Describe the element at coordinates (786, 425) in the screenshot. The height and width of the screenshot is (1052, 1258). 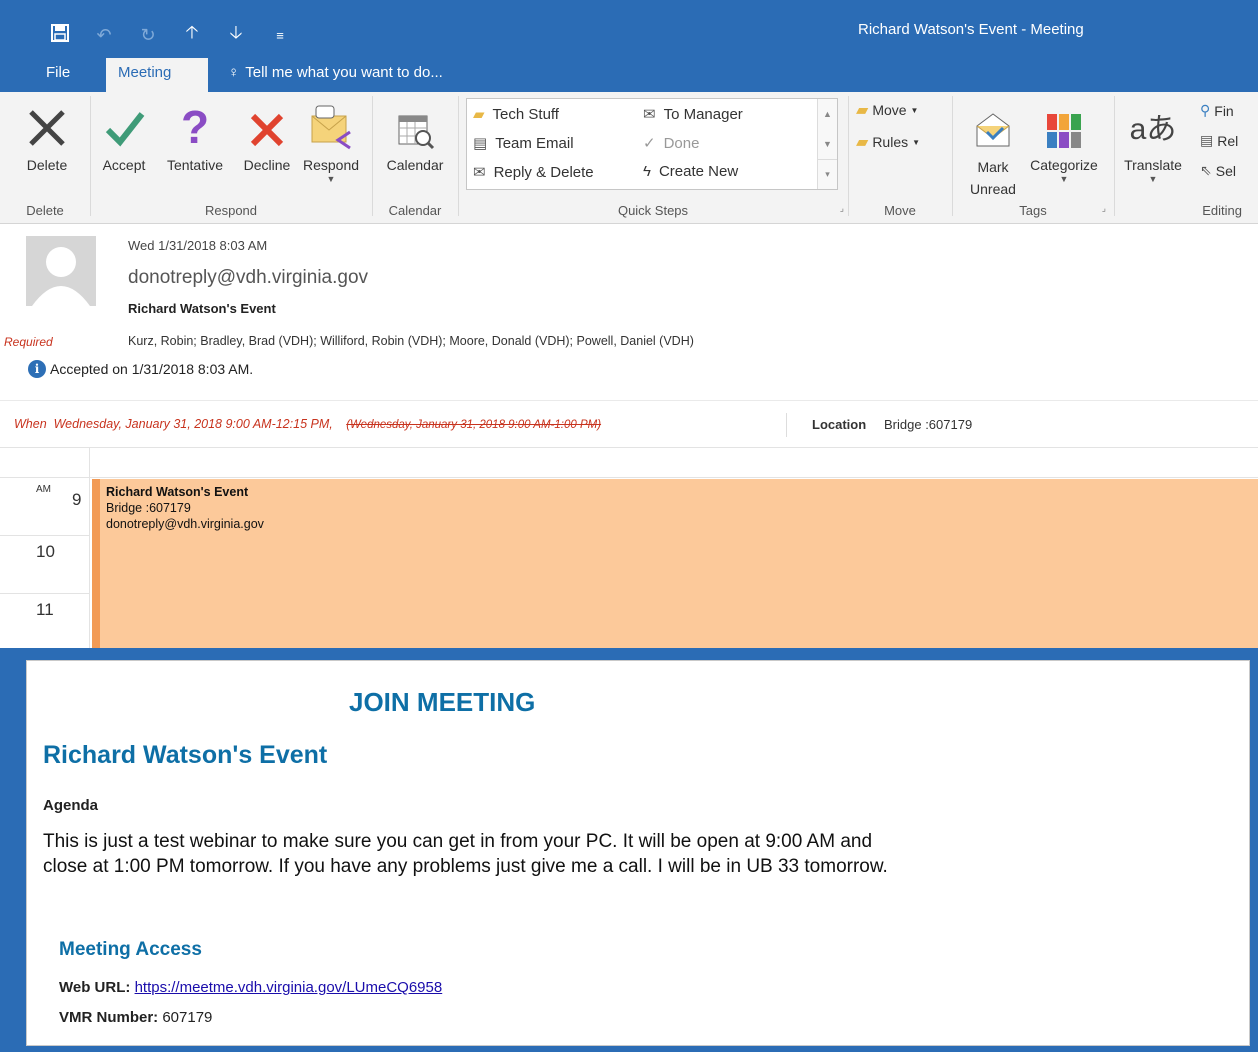
I see `divider` at that location.